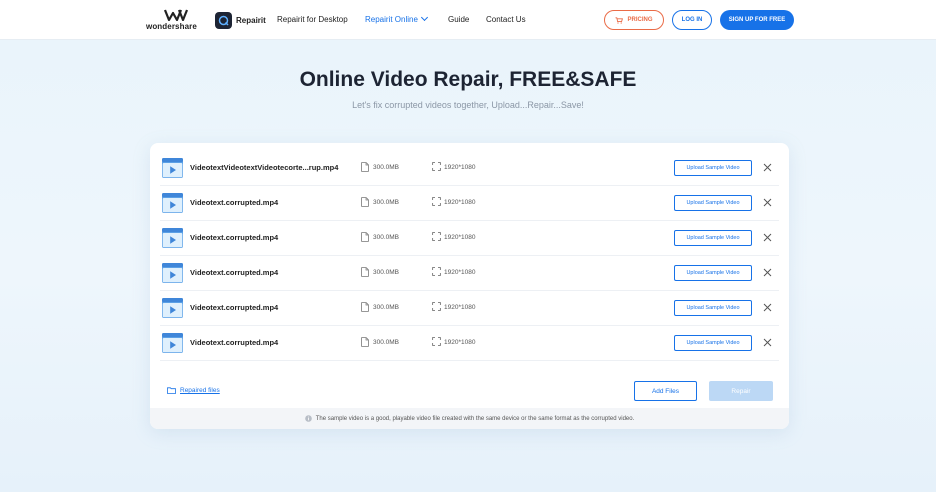  What do you see at coordinates (312, 19) in the screenshot?
I see `nav-repairit-desktop: Repairit for Desktop` at bounding box center [312, 19].